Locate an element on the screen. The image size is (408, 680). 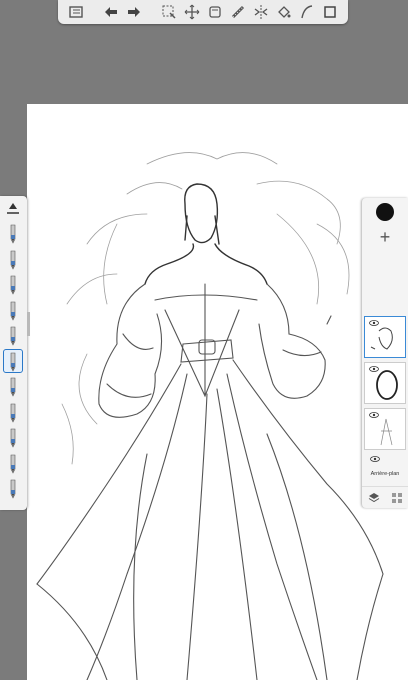
add-layer-icon: + is located at coordinates (385, 237).